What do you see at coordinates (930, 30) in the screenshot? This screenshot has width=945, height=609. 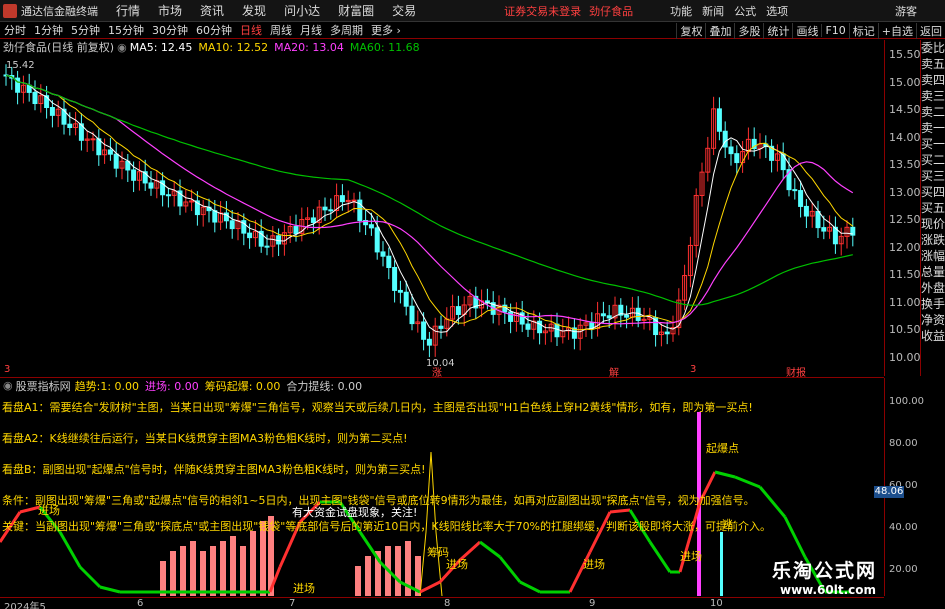 I see `back-button: 返回` at bounding box center [930, 30].